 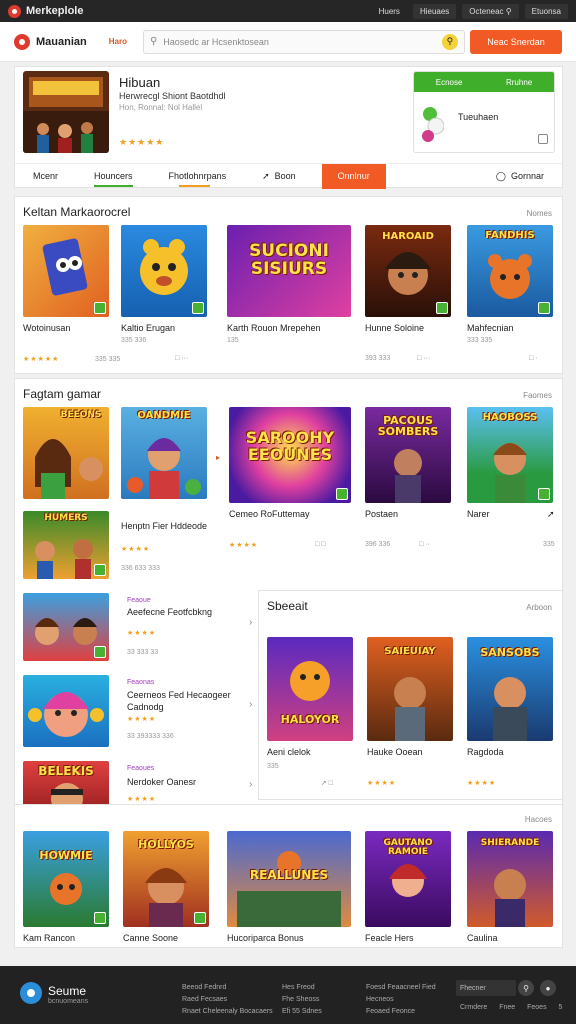 What do you see at coordinates (150, 736) in the screenshot?
I see `list-item-meta: 33 393333 336` at bounding box center [150, 736].